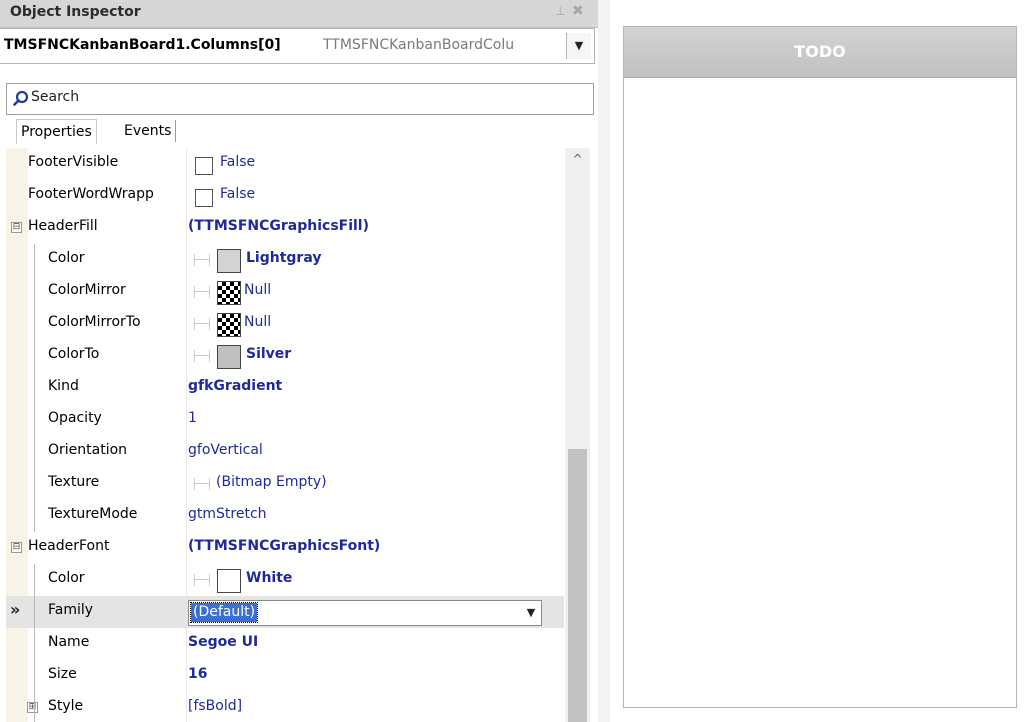 This screenshot has width=1025, height=722. Describe the element at coordinates (419, 45) in the screenshot. I see `selected-object-type: TTMSFNCKanbanBoardColu` at that location.